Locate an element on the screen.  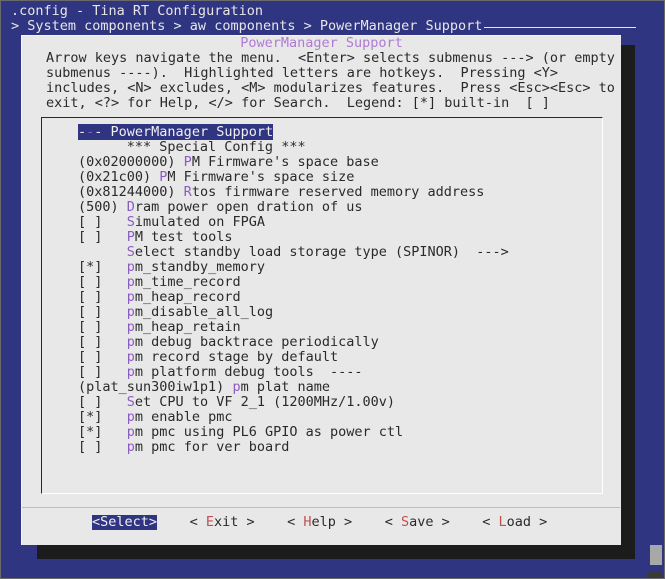
menu-item: (plat_sun300iw1p1) pm plat name is located at coordinates (293, 387).